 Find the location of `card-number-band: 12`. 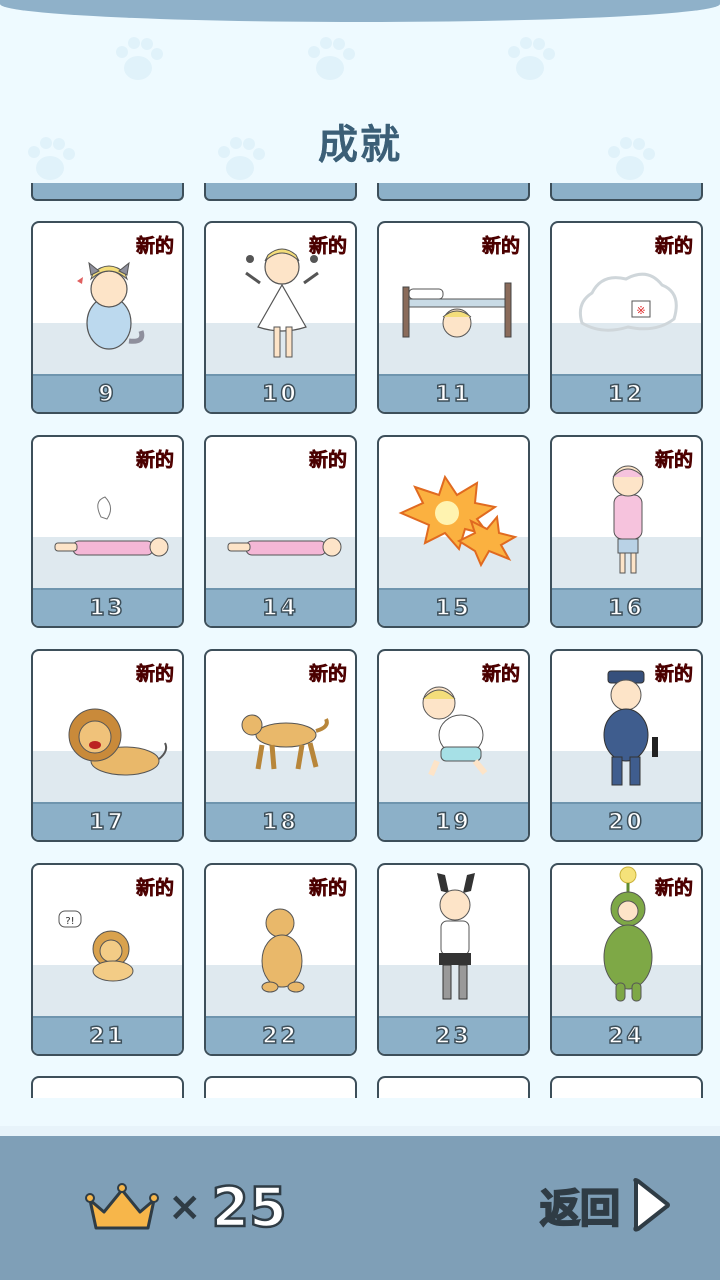

card-number-band: 12 is located at coordinates (626, 393).